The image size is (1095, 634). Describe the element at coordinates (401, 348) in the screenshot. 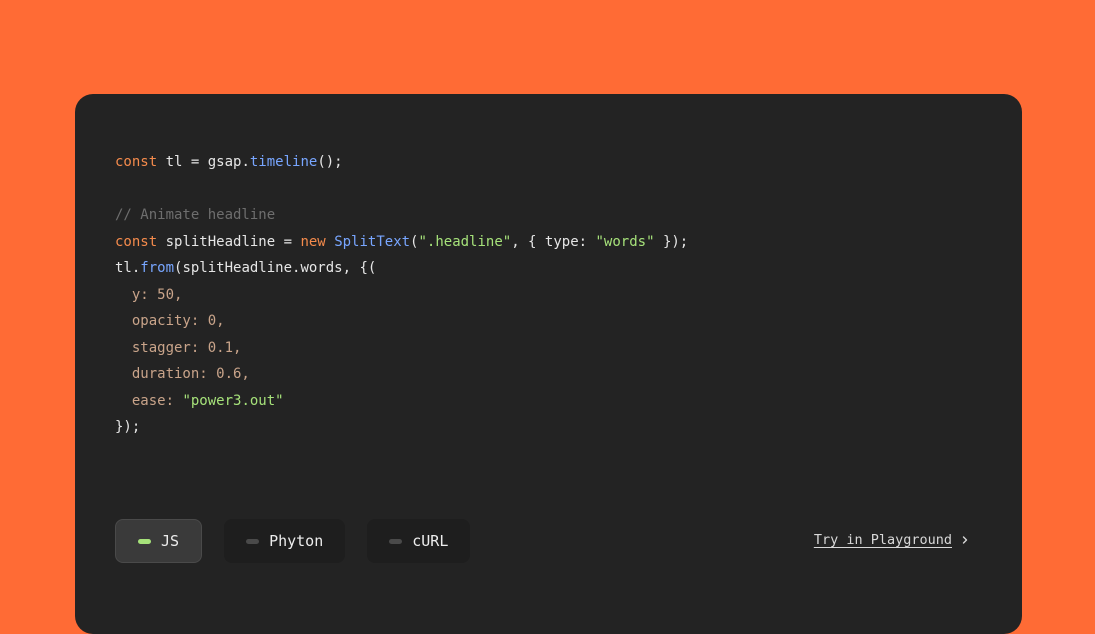

I see `code-line: stagger: 0.1,` at that location.